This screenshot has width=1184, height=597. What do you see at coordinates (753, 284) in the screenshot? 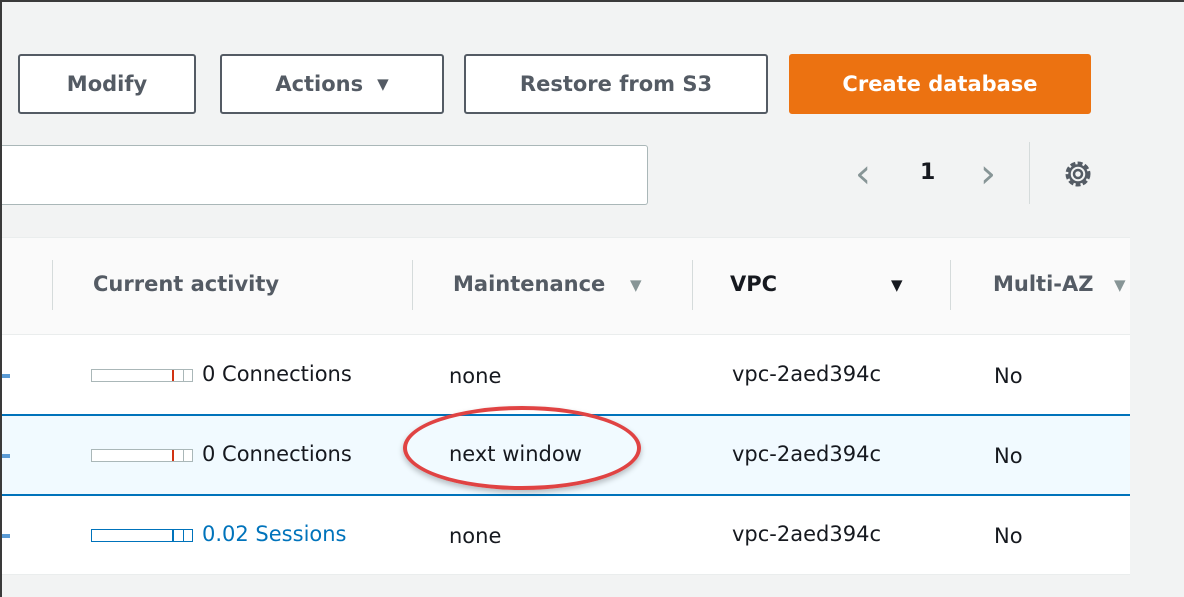
I see `column-header-vpc: VPC` at bounding box center [753, 284].